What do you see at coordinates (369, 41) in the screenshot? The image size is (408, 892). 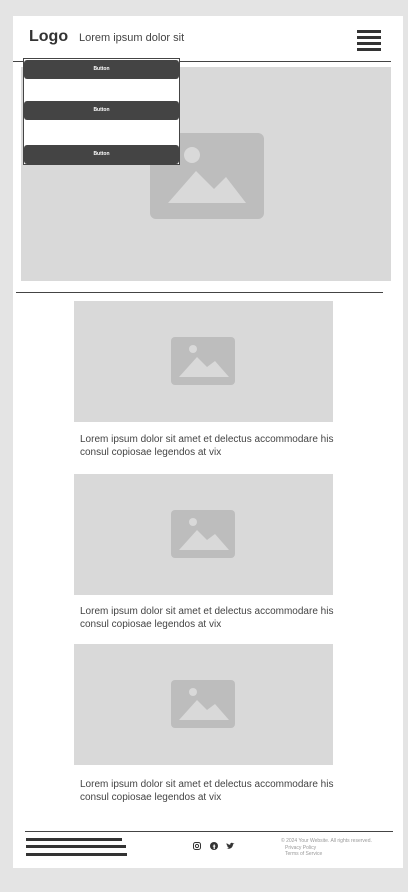 I see `hamburger-menu-icon` at bounding box center [369, 41].